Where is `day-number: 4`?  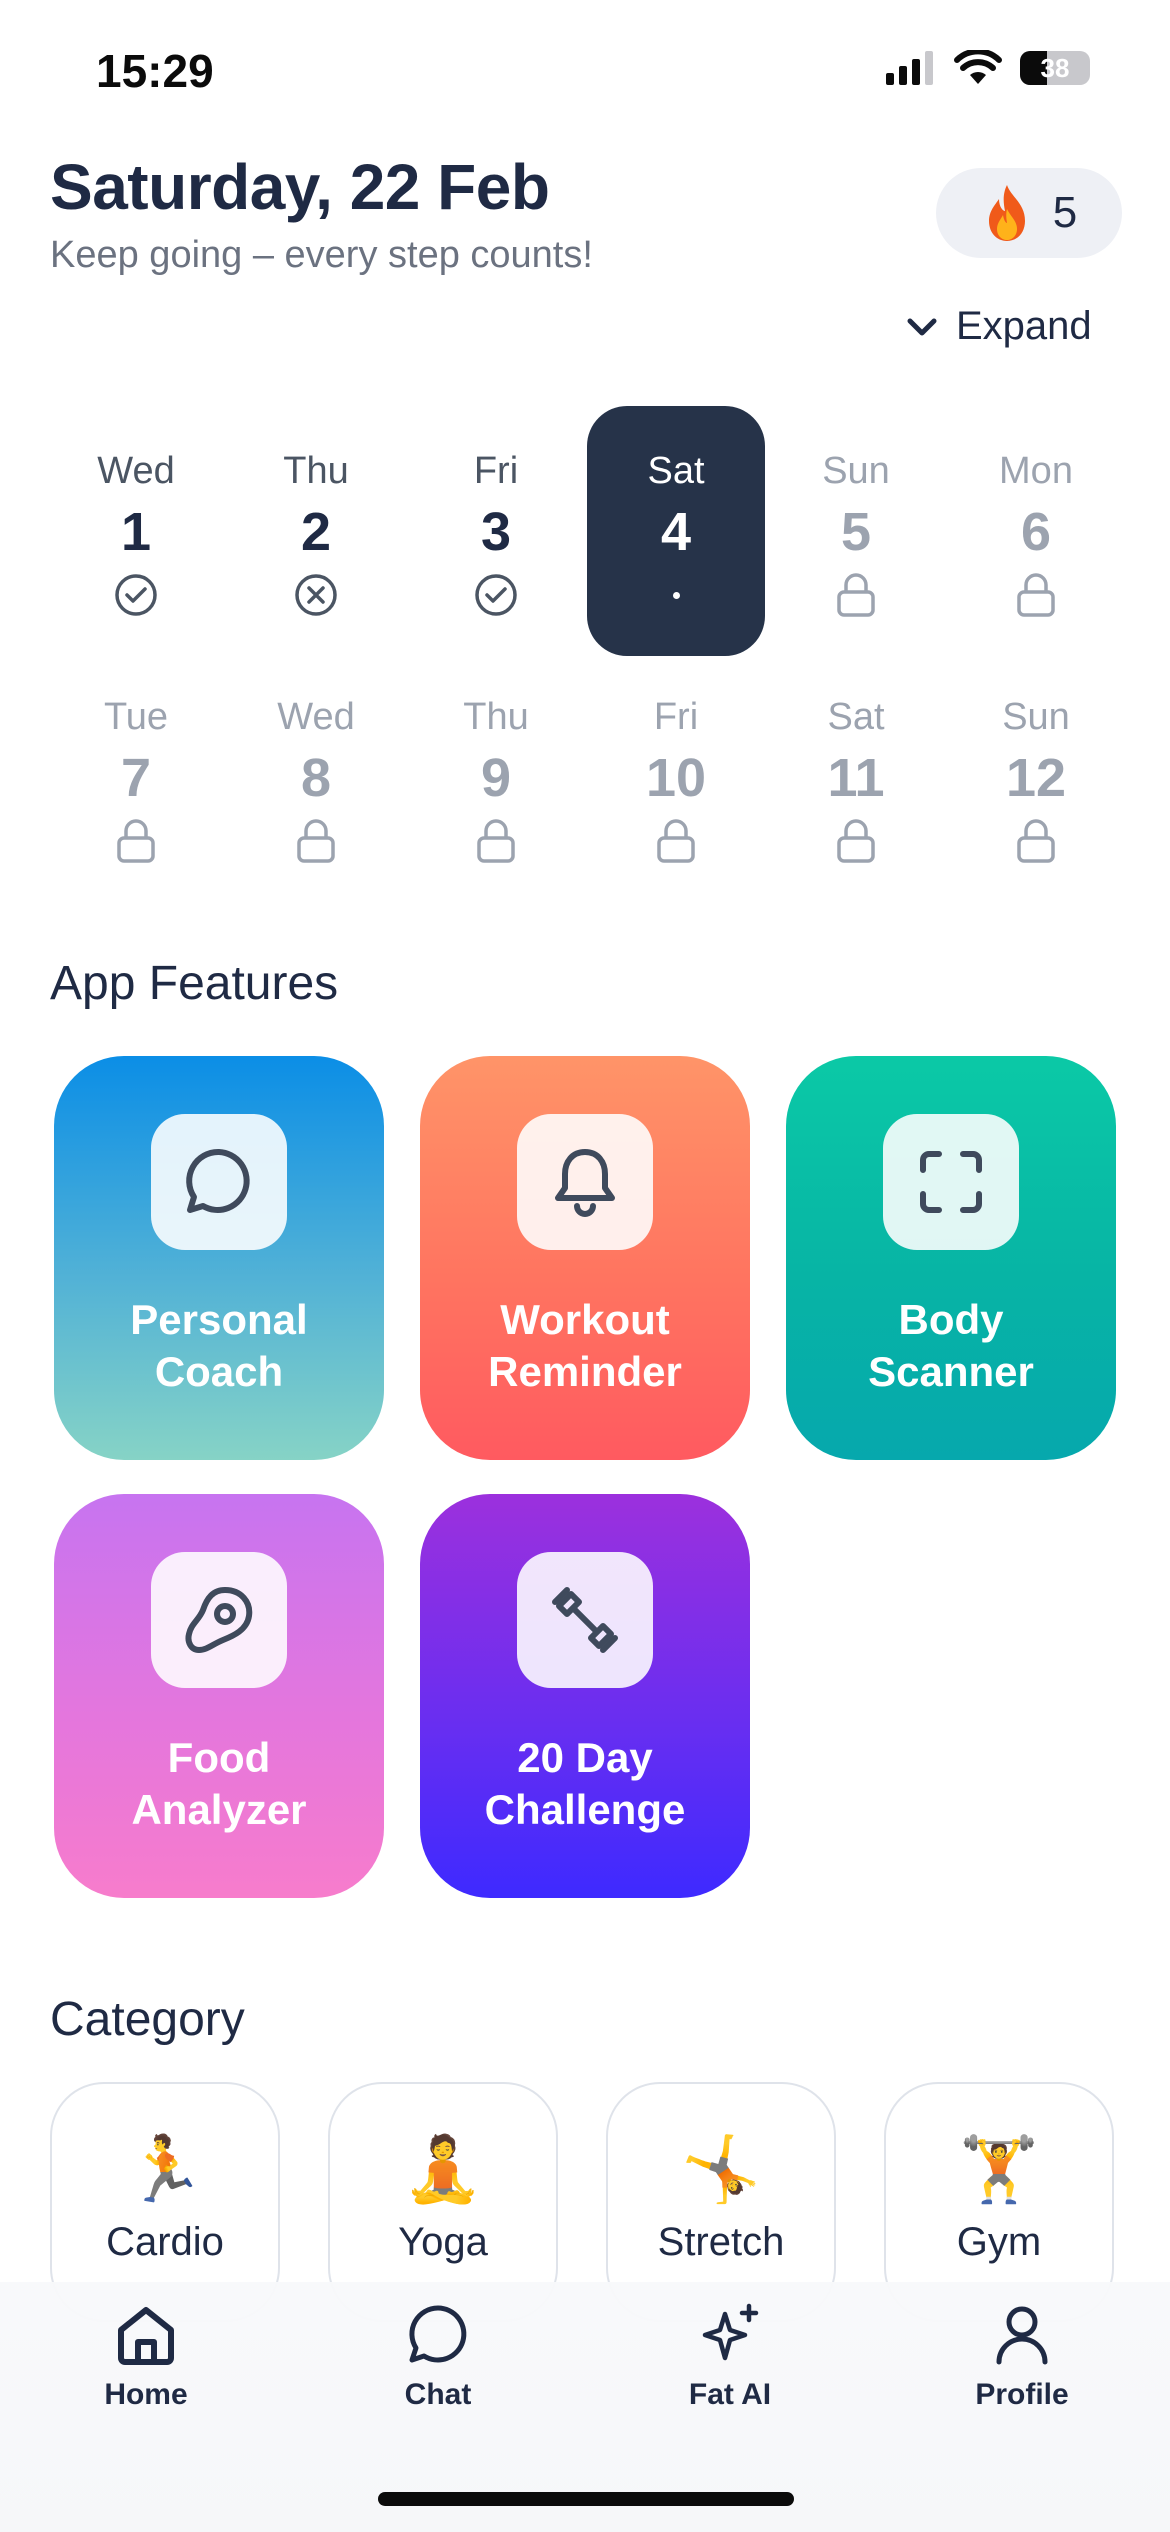
day-number: 4 is located at coordinates (676, 532).